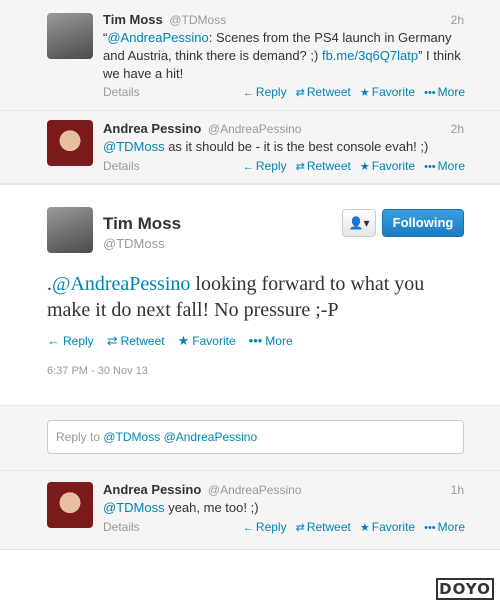  I want to click on url-link: fb.me/3q6Q7latp, so click(370, 55).